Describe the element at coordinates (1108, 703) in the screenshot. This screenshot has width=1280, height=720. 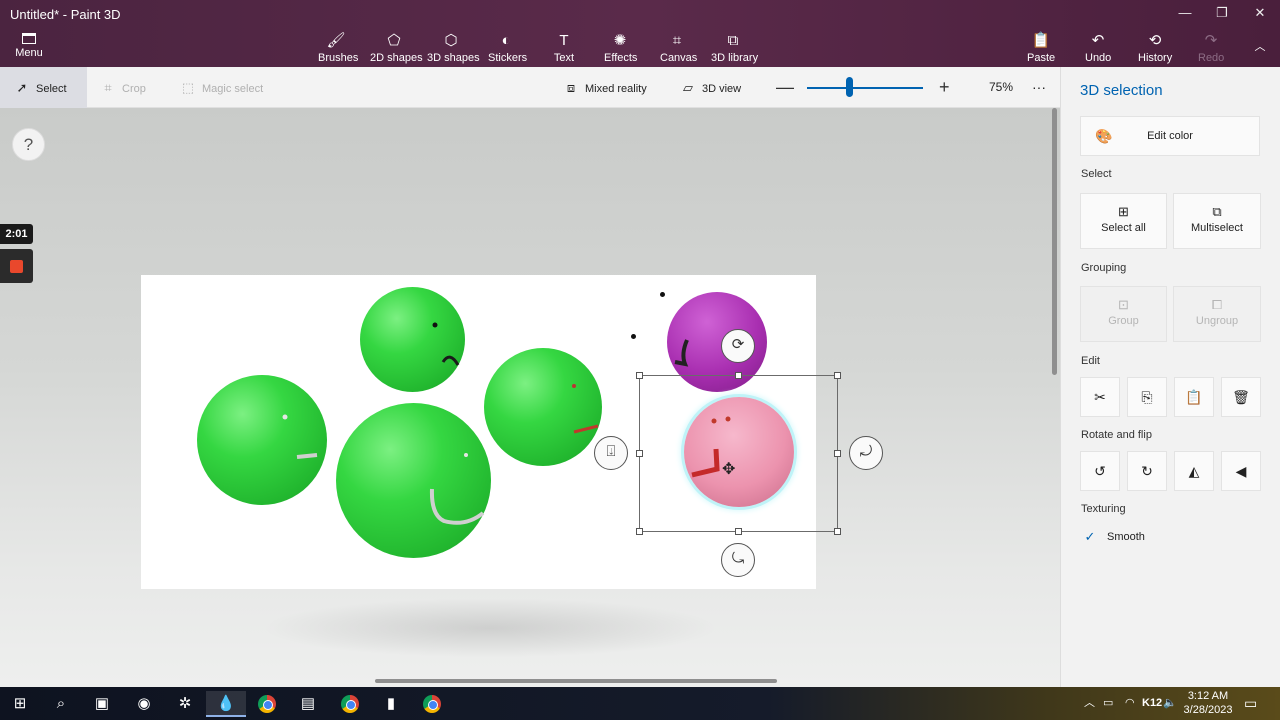
I see `battery-icon: ▭` at that location.